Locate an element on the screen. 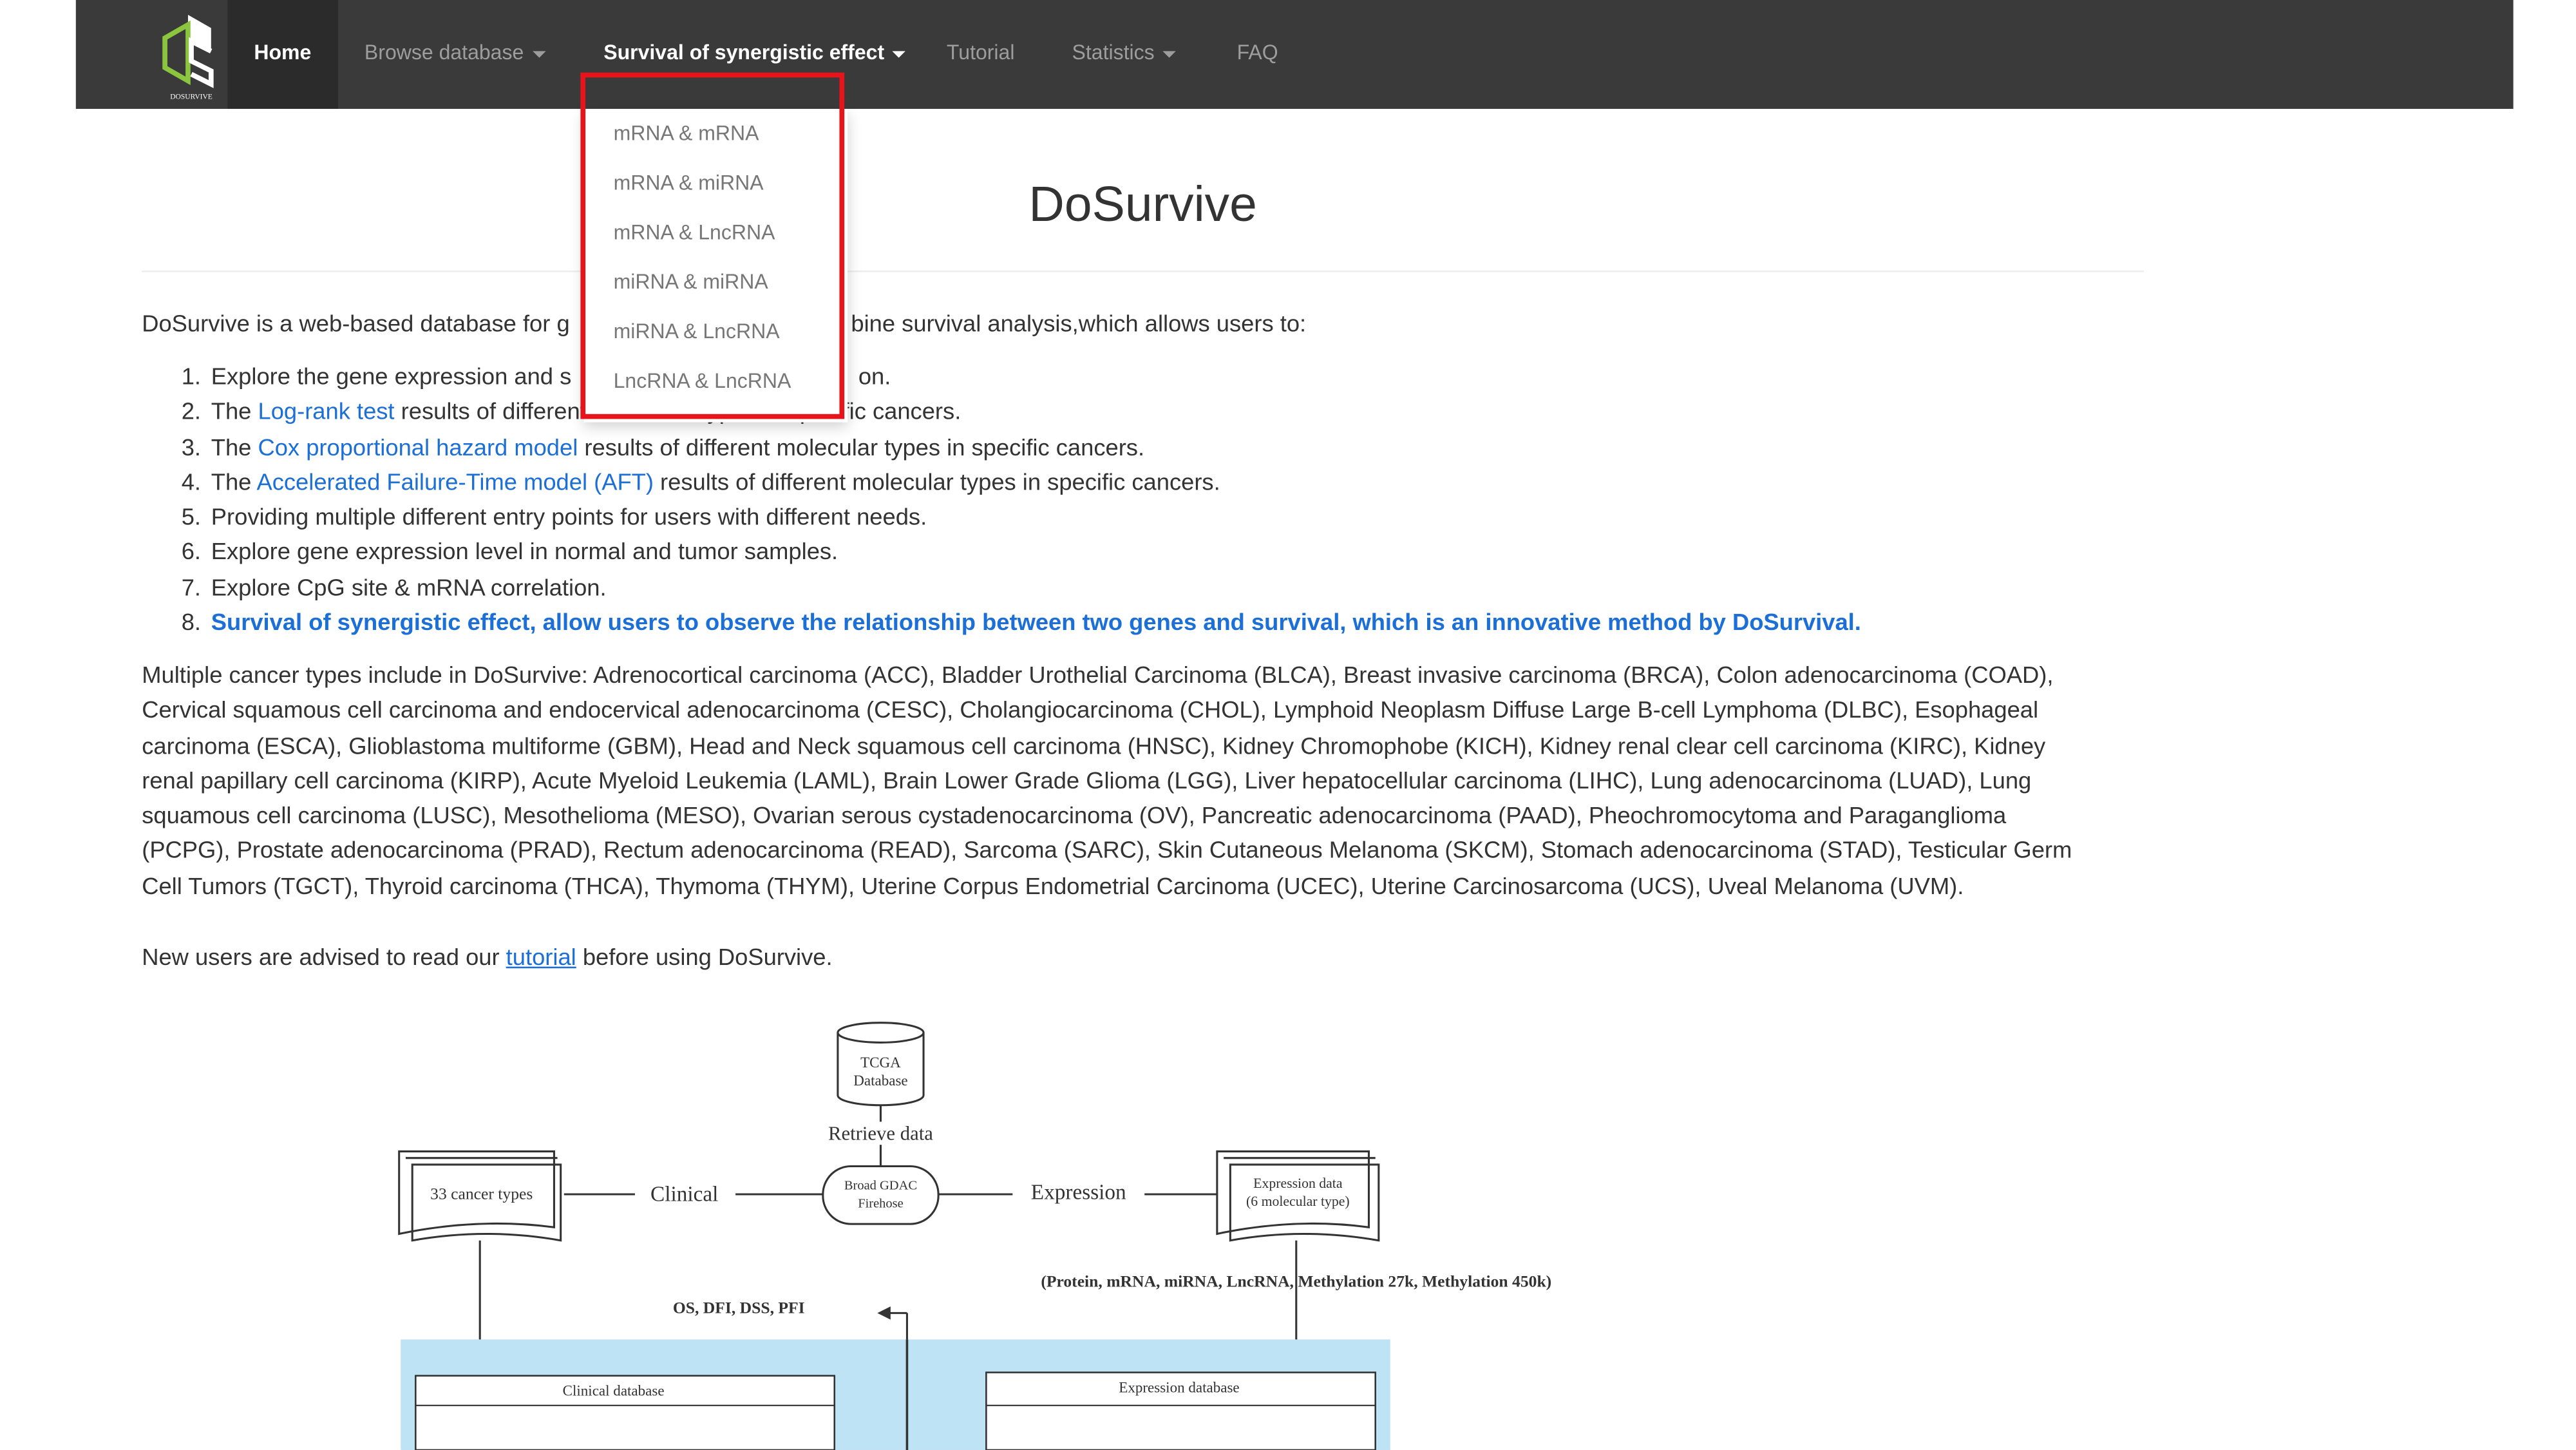  list-item: 1. Explore the gene expression and s on. is located at coordinates (1021, 379).